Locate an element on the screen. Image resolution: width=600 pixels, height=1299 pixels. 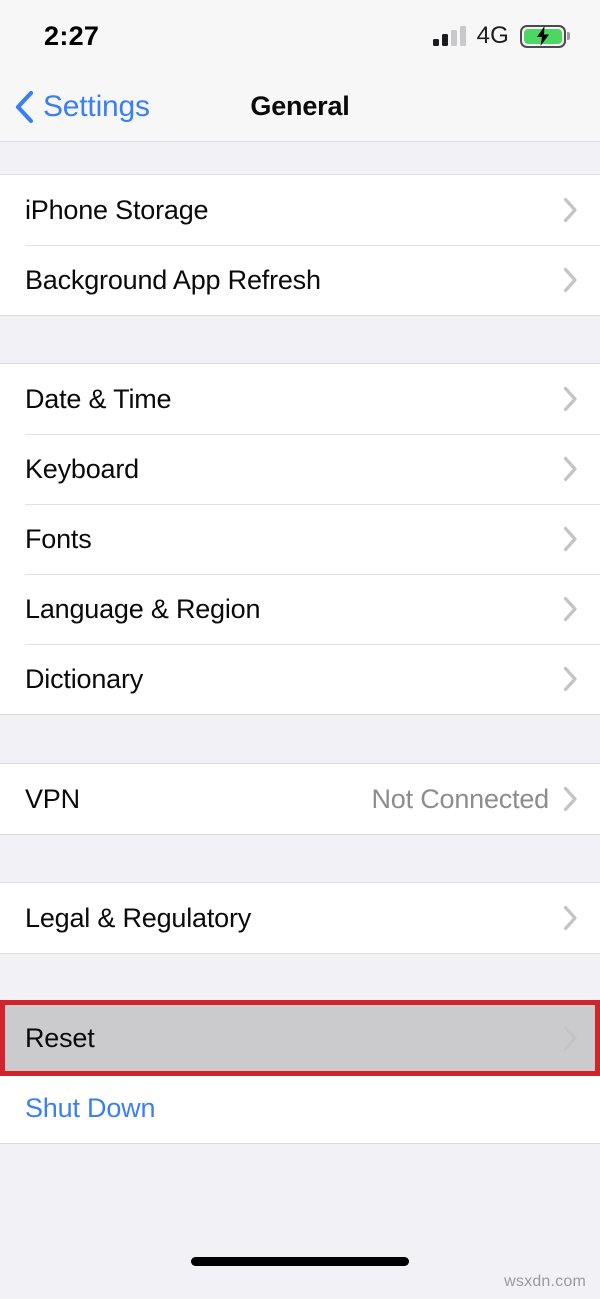
settings-row: Language & Region is located at coordinates (300, 609).